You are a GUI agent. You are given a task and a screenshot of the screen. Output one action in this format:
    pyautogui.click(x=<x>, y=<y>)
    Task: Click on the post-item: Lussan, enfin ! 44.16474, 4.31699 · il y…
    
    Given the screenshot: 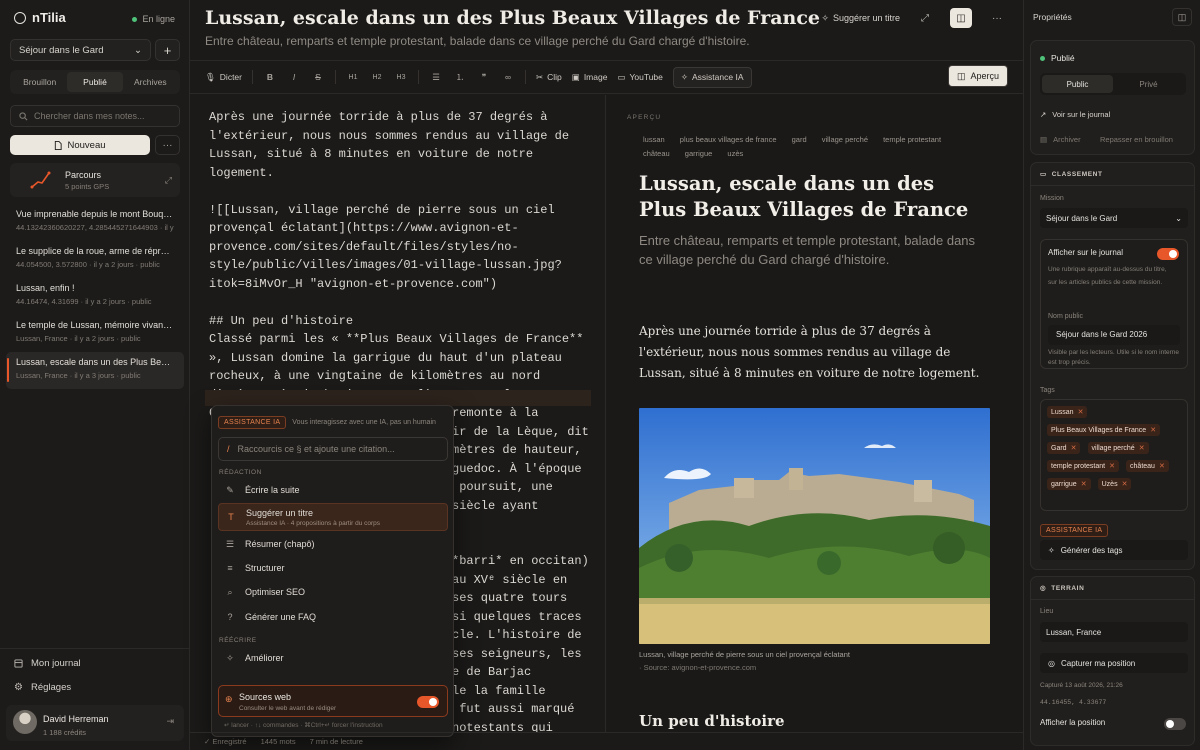 What is the action you would take?
    pyautogui.click(x=95, y=296)
    